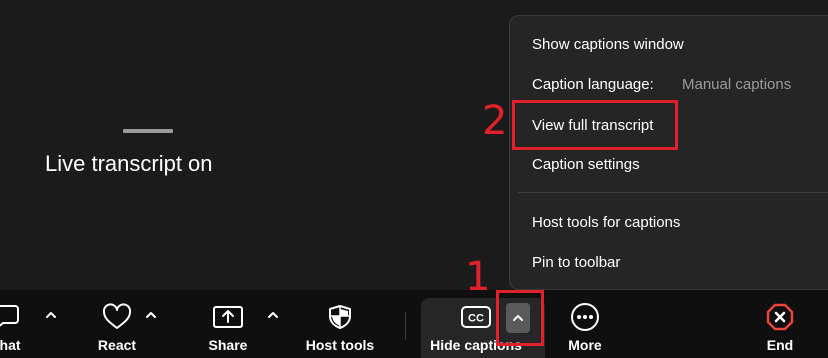  I want to click on caption-language-value: Manual captions, so click(737, 84).